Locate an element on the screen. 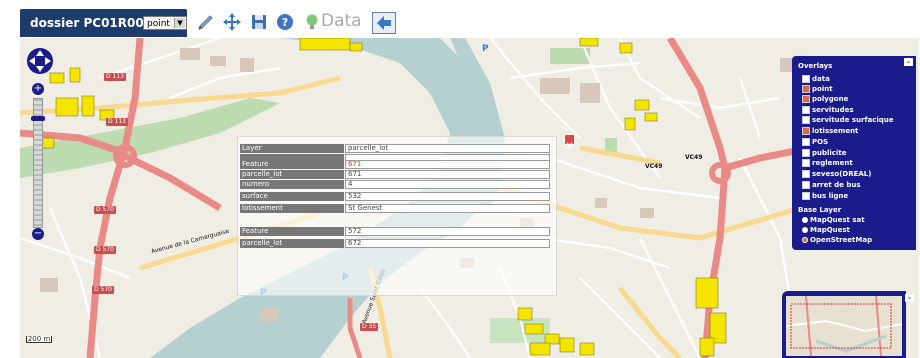 This screenshot has width=920, height=358. popup-key is located at coordinates (292, 220).